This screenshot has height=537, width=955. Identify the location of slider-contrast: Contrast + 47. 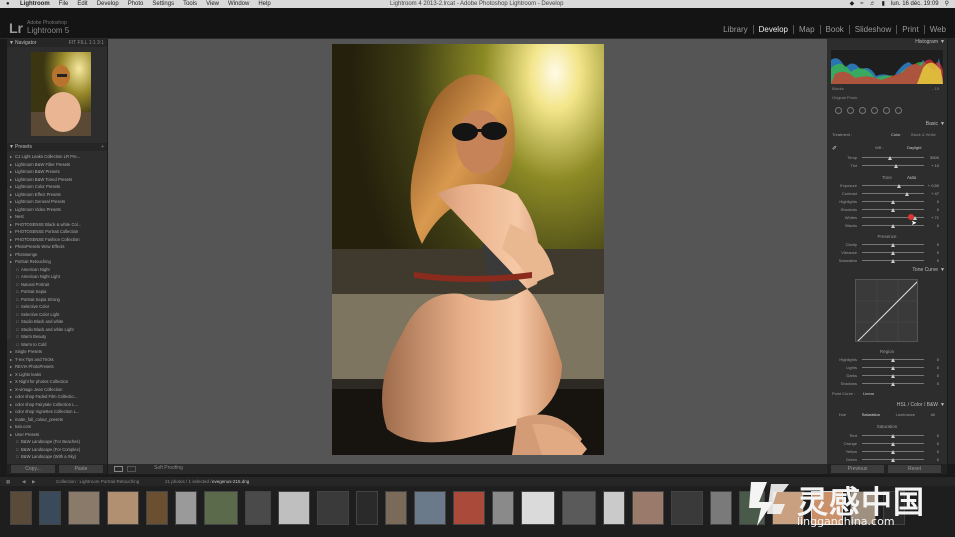
(887, 193).